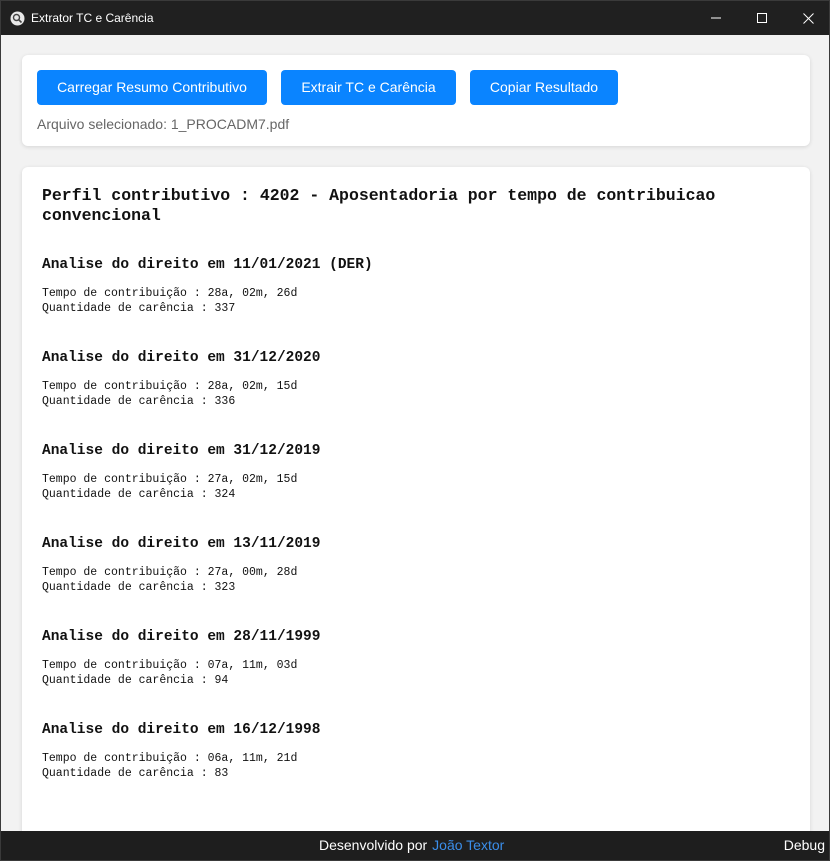  I want to click on maximize-icon, so click(762, 18).